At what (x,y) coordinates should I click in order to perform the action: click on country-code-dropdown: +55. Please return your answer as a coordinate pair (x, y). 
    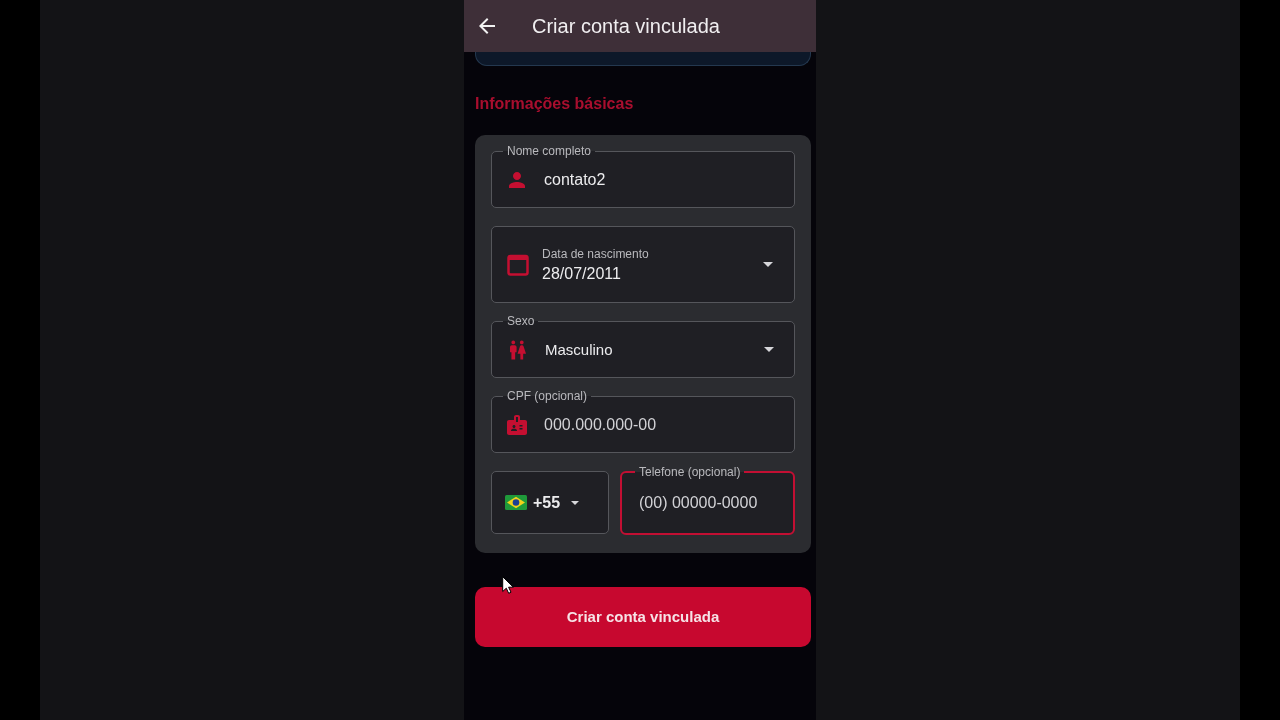
    Looking at the image, I should click on (550, 502).